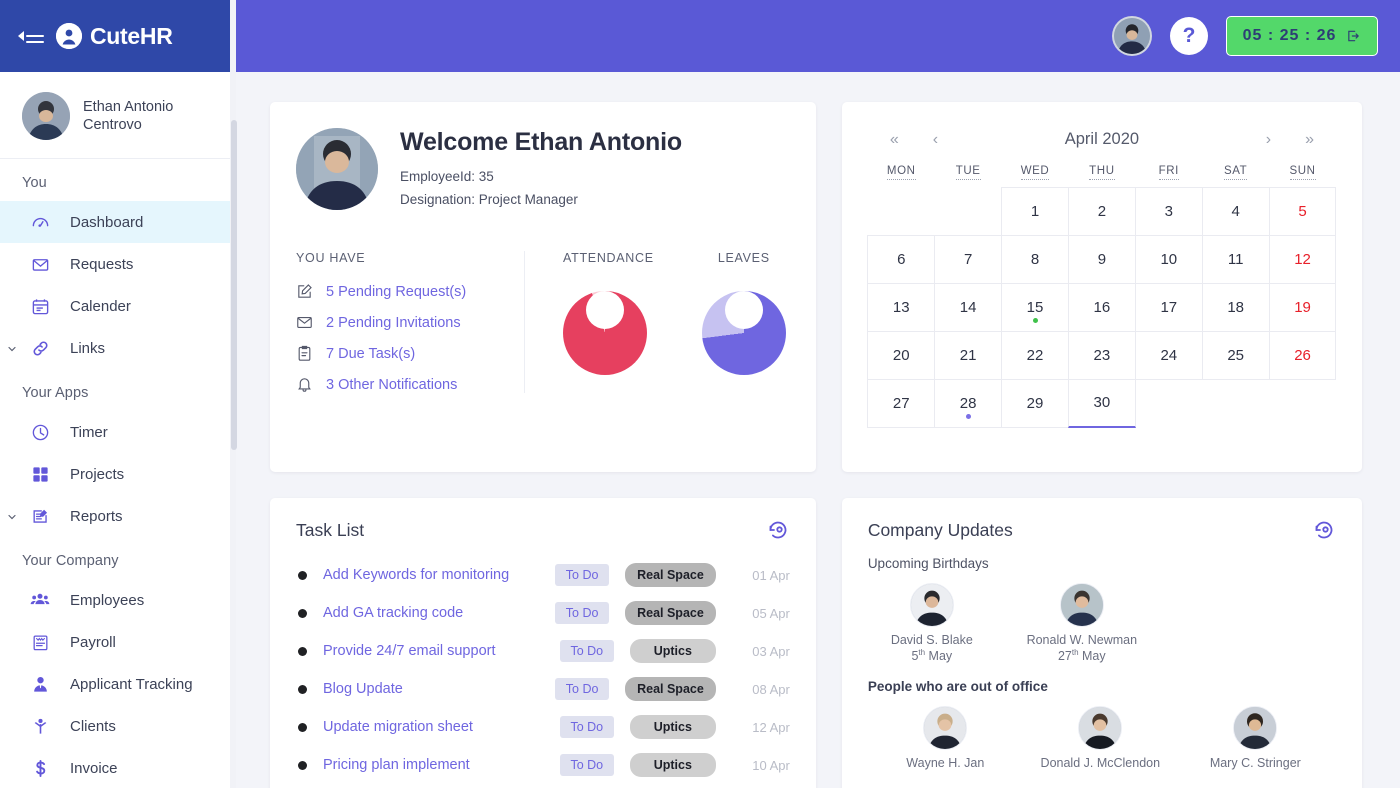 This screenshot has width=1400, height=788. I want to click on task-name: Blog Update, so click(439, 689).